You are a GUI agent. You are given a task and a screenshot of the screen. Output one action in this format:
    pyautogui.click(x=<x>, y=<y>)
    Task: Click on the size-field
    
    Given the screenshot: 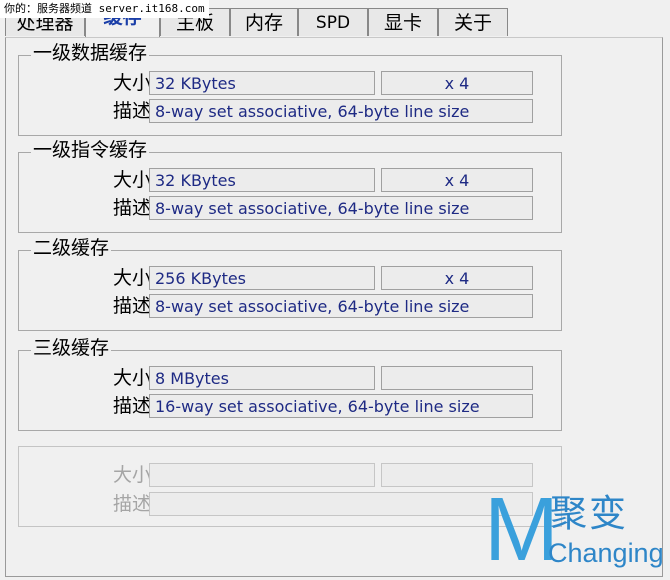 What is the action you would take?
    pyautogui.click(x=262, y=475)
    